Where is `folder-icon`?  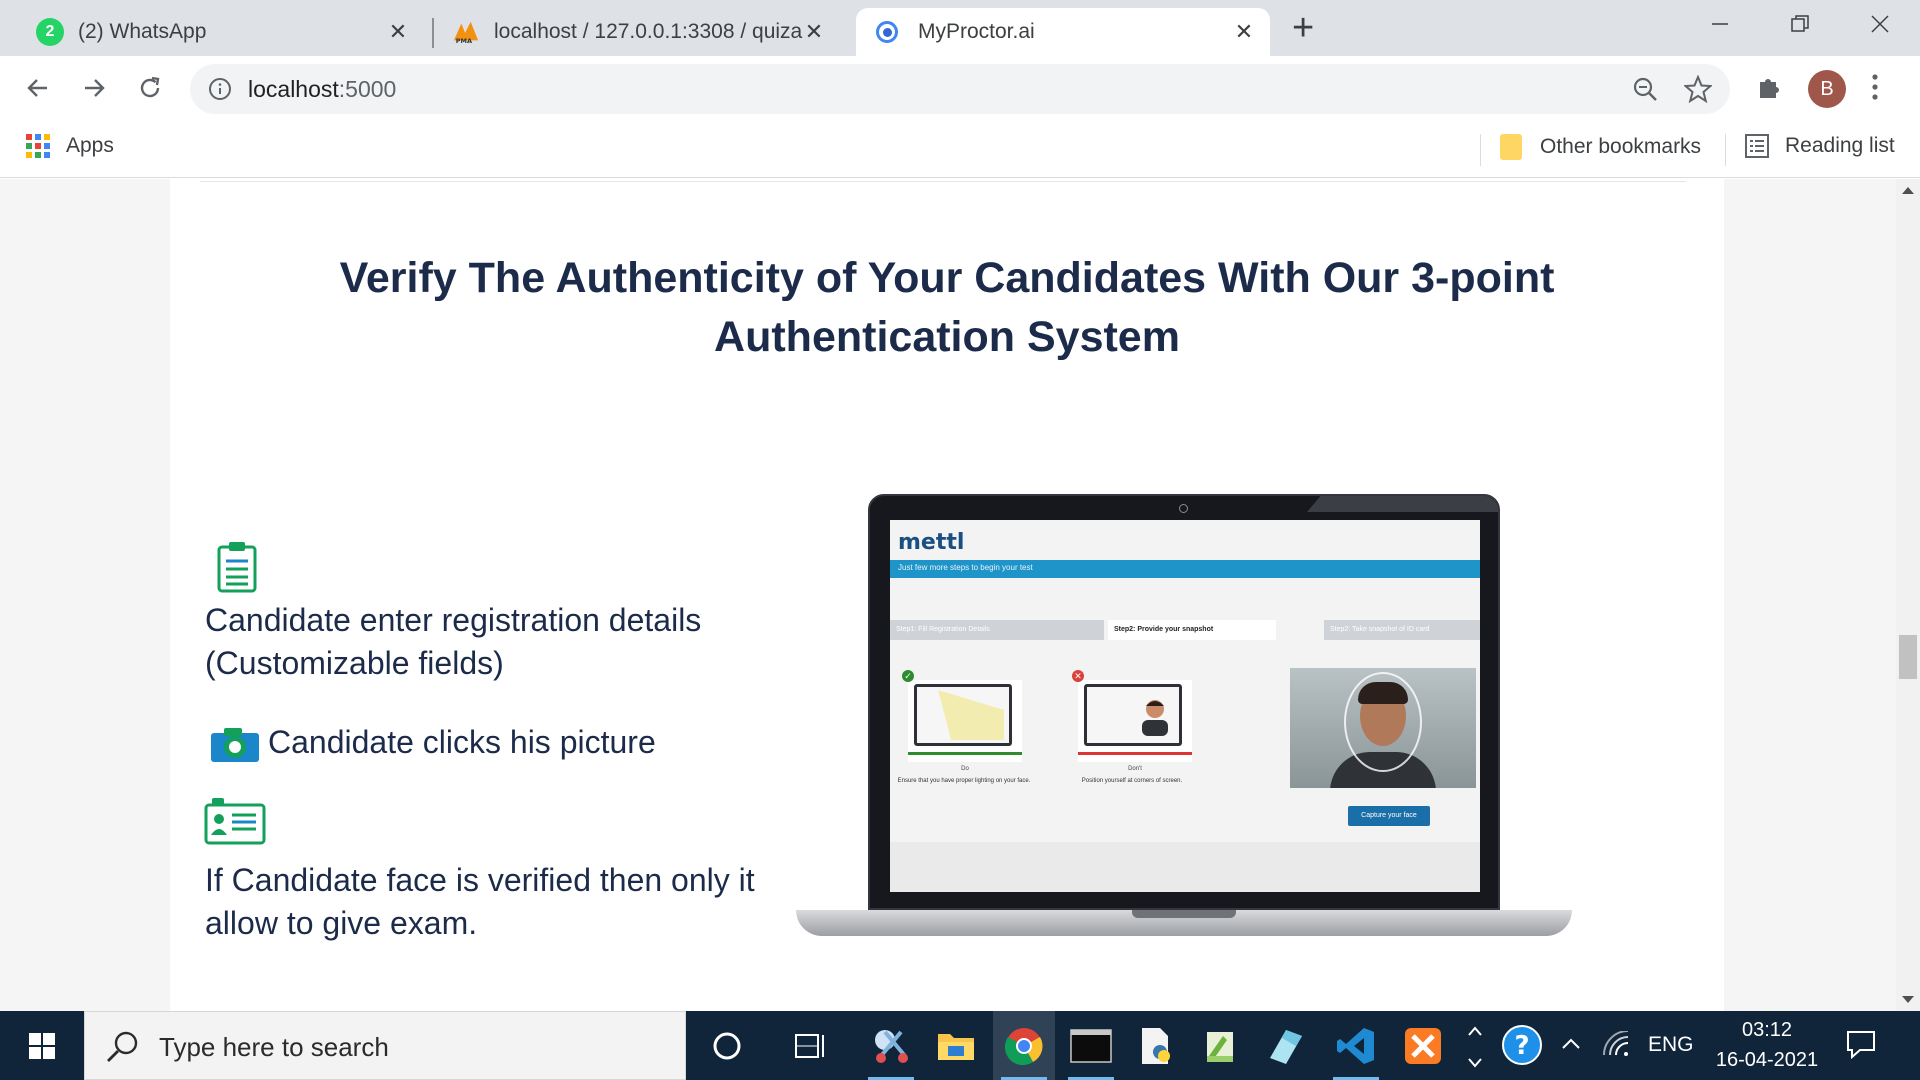
folder-icon is located at coordinates (1511, 147).